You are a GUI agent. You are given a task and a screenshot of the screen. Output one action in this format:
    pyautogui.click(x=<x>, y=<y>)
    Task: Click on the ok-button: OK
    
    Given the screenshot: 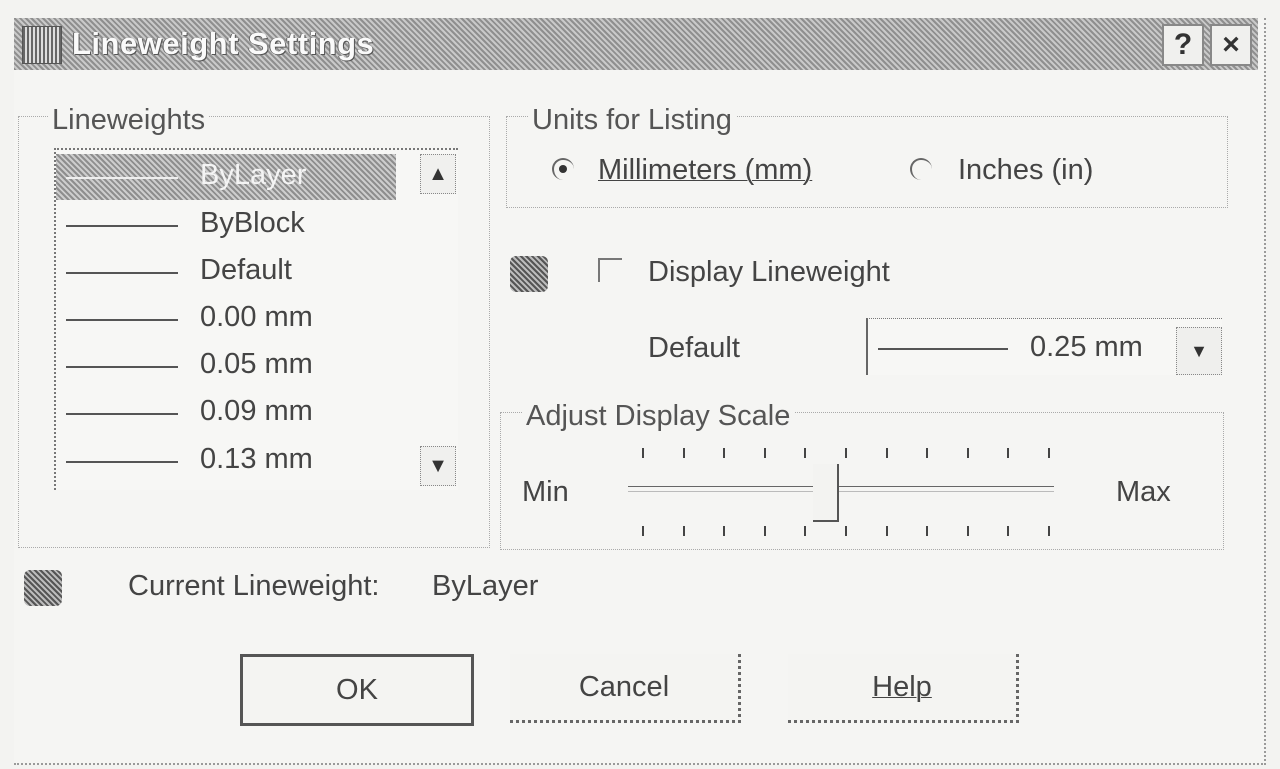 What is the action you would take?
    pyautogui.click(x=357, y=690)
    